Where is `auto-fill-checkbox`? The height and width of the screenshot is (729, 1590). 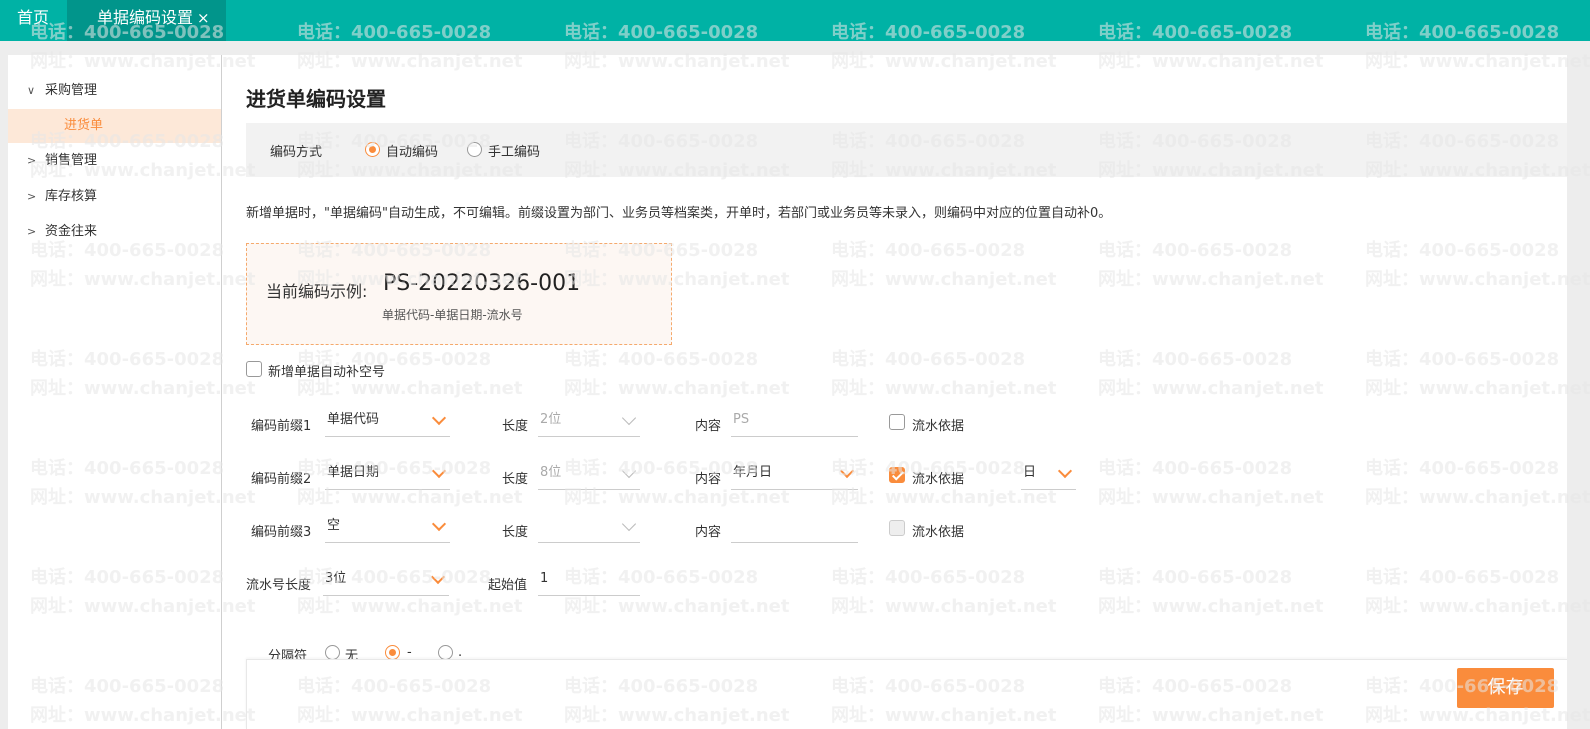
auto-fill-checkbox is located at coordinates (254, 369).